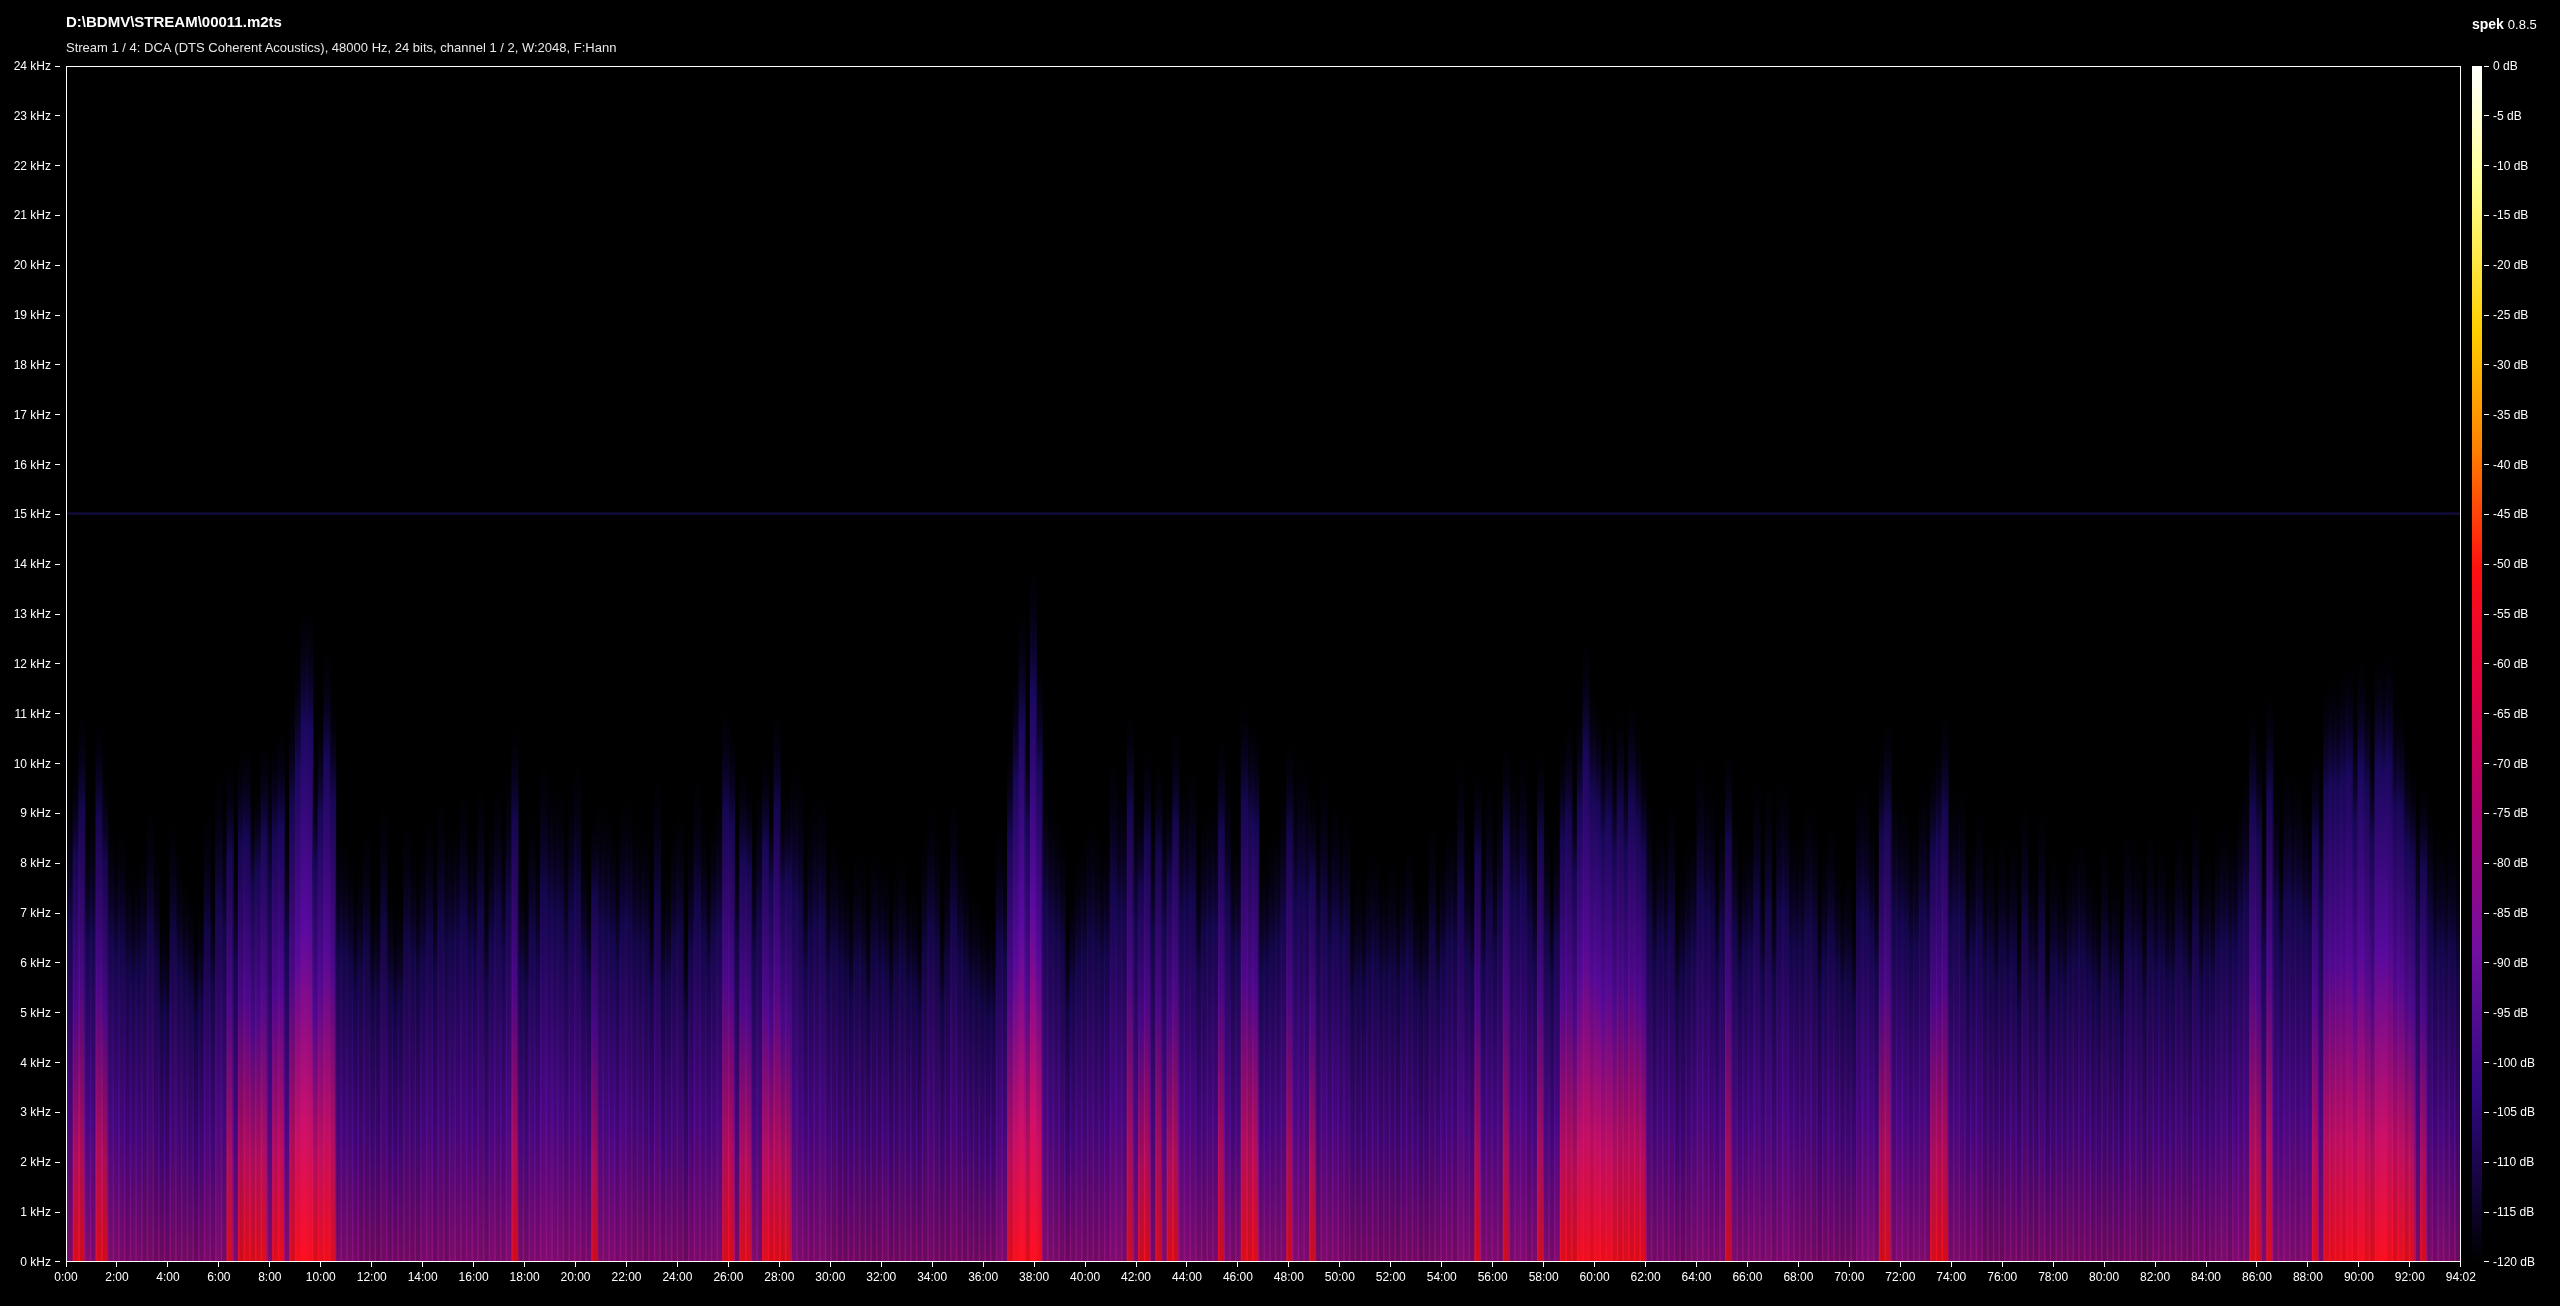 The image size is (2560, 1306). Describe the element at coordinates (779, 1277) in the screenshot. I see `time-label: 28:00` at that location.